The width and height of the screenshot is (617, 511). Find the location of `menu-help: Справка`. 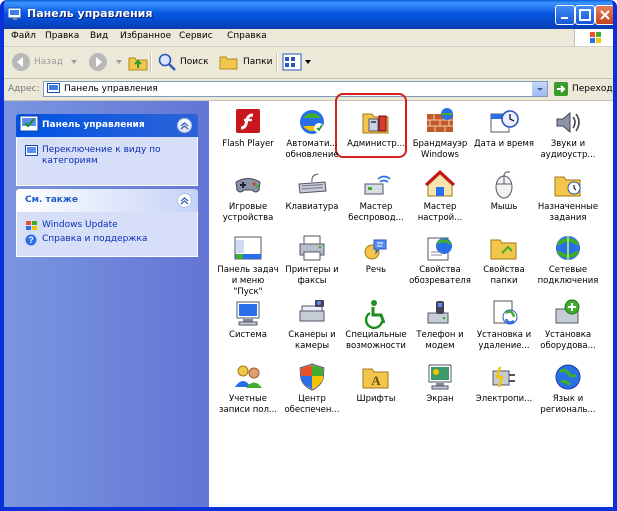

menu-help: Справка is located at coordinates (247, 36).